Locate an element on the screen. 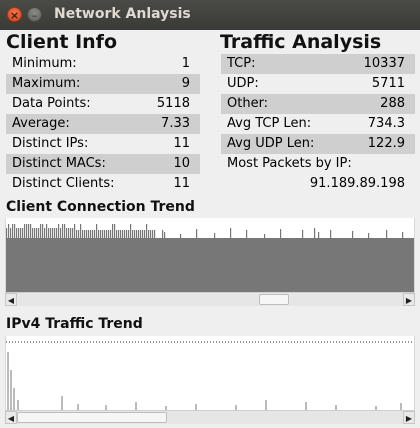 The width and height of the screenshot is (420, 428). traffic-row-most-packets-value: 91.189.89.198 is located at coordinates (318, 184).